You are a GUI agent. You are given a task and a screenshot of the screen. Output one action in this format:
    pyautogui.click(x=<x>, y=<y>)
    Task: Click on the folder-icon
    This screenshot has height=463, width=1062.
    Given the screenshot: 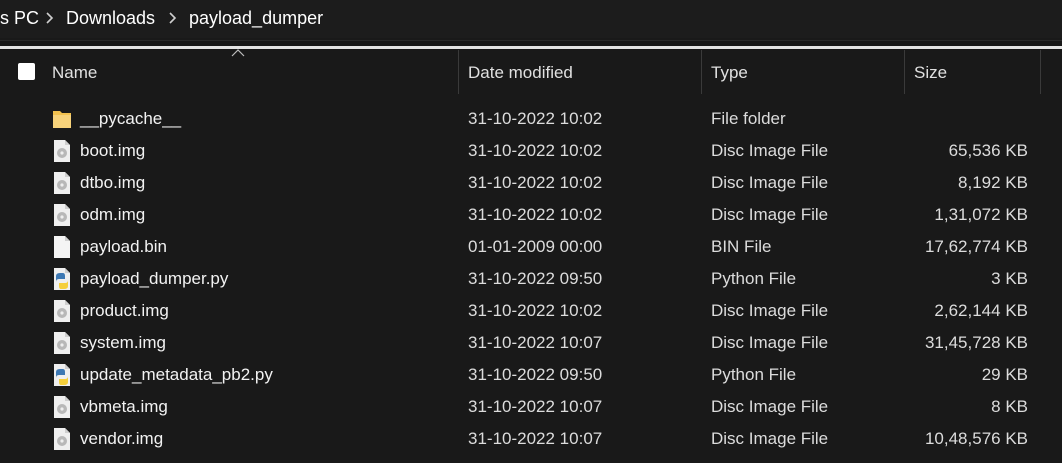 What is the action you would take?
    pyautogui.click(x=62, y=119)
    